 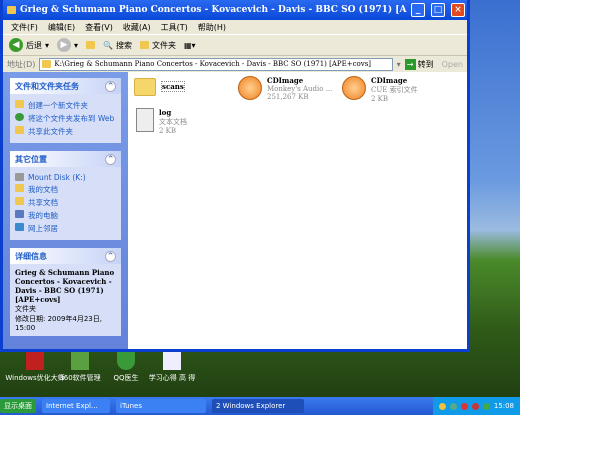 I want to click on file-type: 文本文档, so click(x=173, y=122).